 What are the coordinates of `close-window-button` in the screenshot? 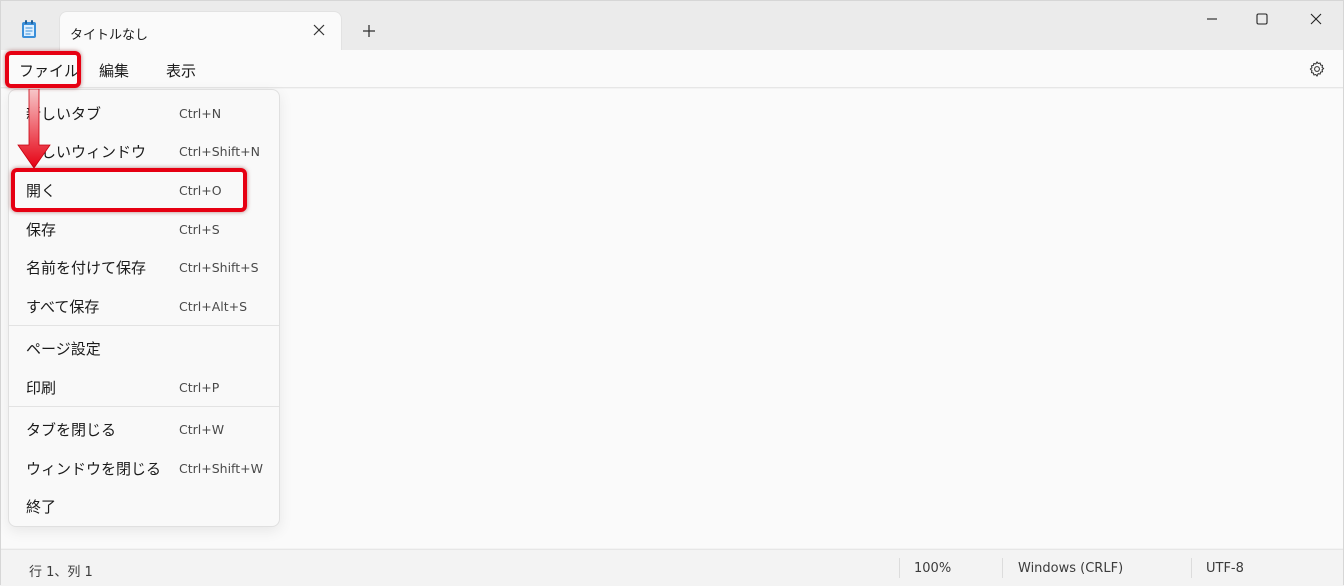 It's located at (1316, 19).